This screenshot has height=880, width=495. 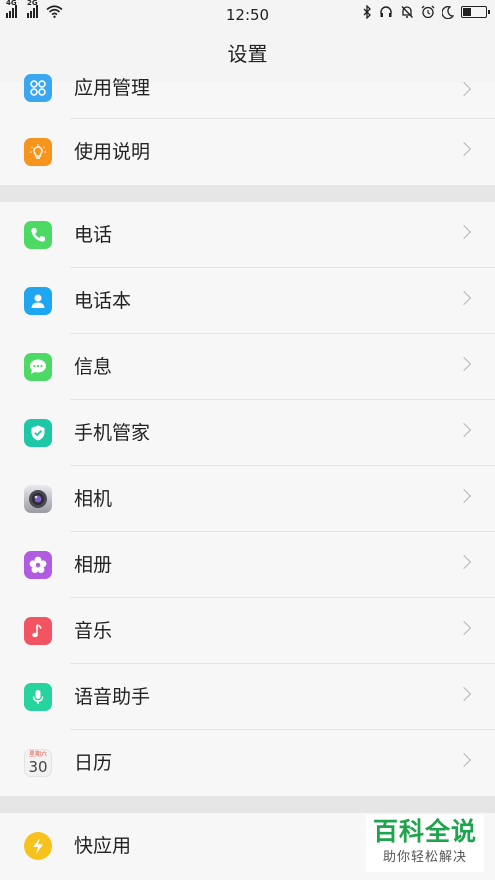 What do you see at coordinates (112, 697) in the screenshot?
I see `settings-item-label: 语音助手` at bounding box center [112, 697].